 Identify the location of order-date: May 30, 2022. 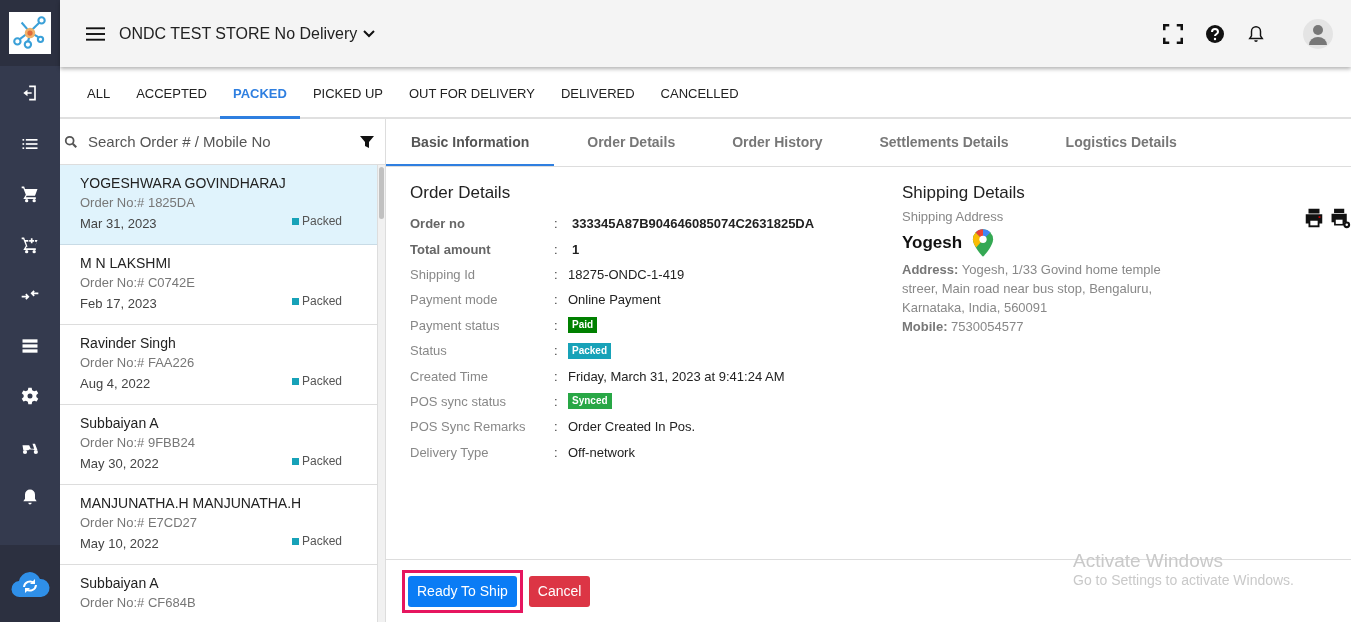
(119, 463).